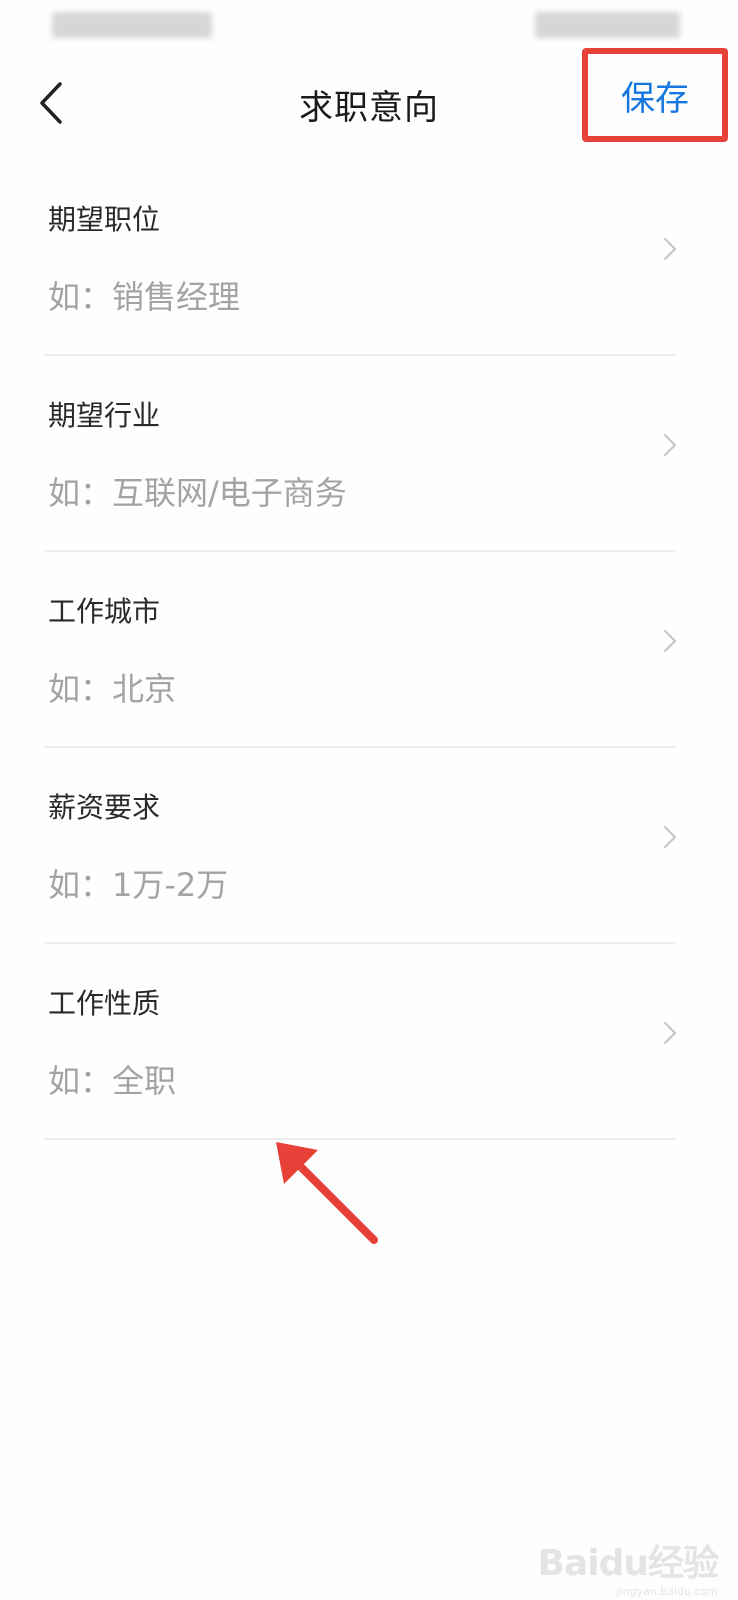 Image resolution: width=738 pixels, height=1600 pixels. What do you see at coordinates (132, 25) in the screenshot?
I see `status-bar-left-blurred` at bounding box center [132, 25].